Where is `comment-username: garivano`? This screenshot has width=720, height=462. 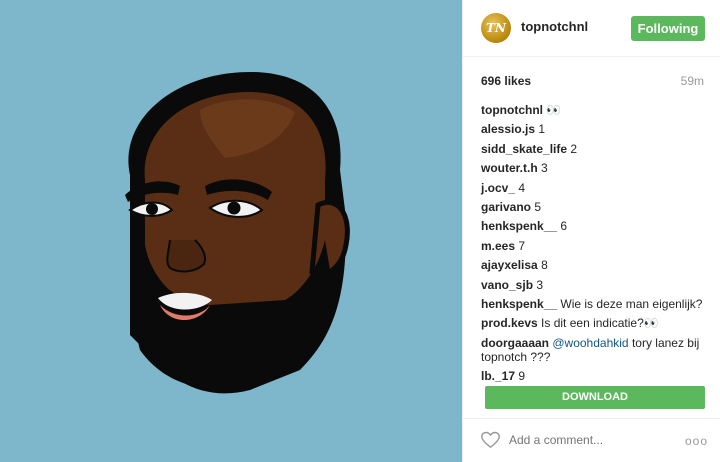
comment-username: garivano is located at coordinates (506, 207).